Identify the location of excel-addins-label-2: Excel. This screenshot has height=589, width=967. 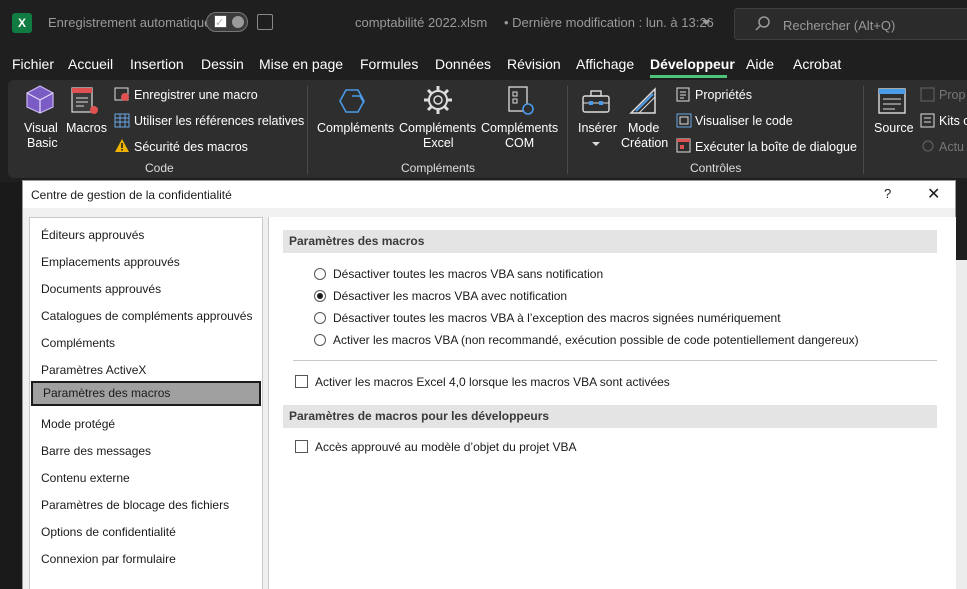
(438, 143).